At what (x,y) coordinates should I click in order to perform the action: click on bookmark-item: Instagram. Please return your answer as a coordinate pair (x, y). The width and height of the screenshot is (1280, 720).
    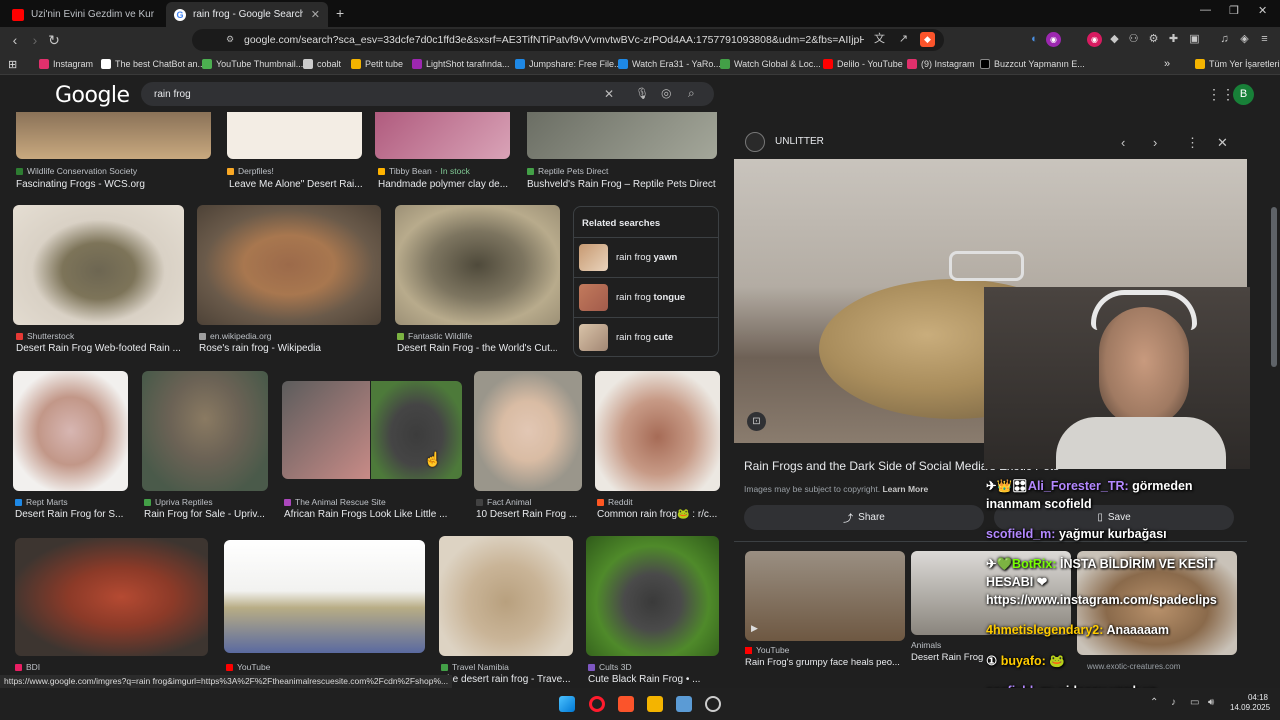
    Looking at the image, I should click on (66, 64).